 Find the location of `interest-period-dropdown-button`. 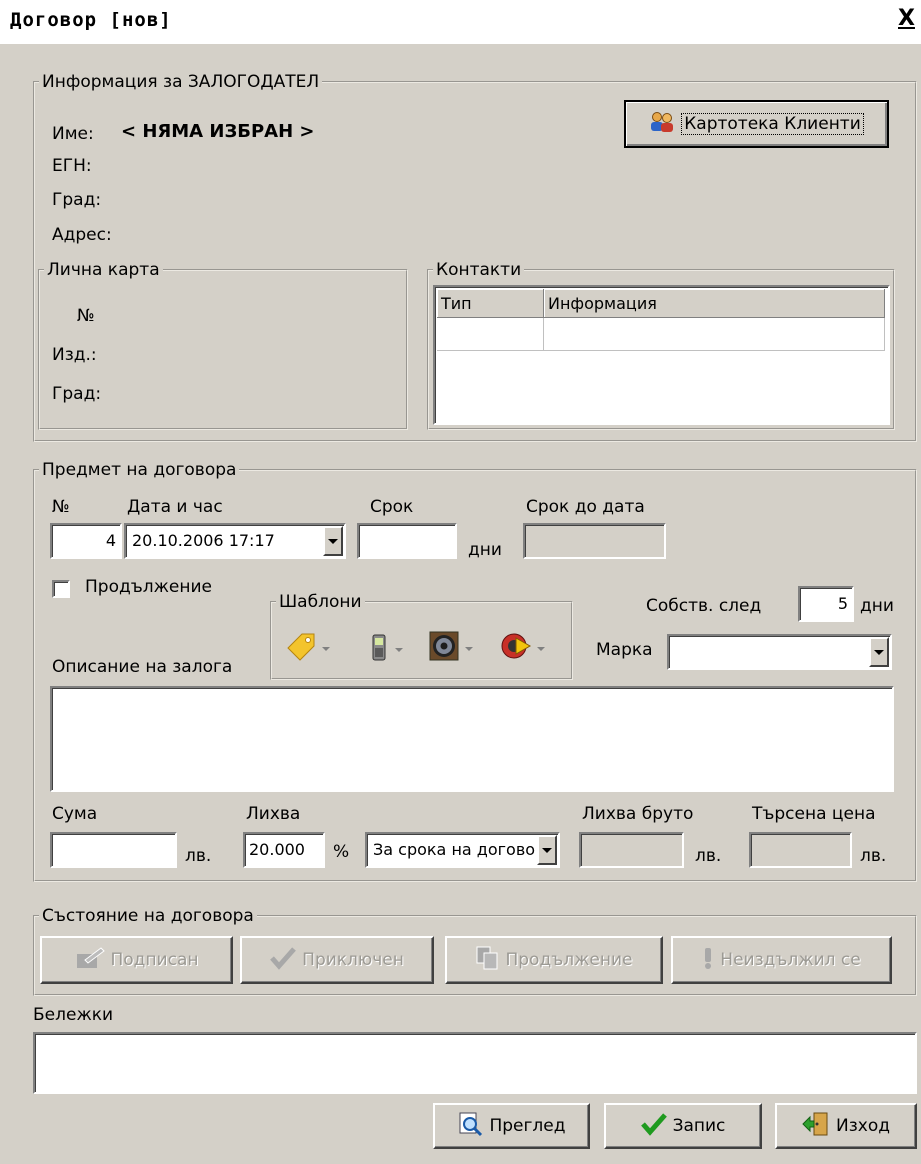

interest-period-dropdown-button is located at coordinates (547, 850).